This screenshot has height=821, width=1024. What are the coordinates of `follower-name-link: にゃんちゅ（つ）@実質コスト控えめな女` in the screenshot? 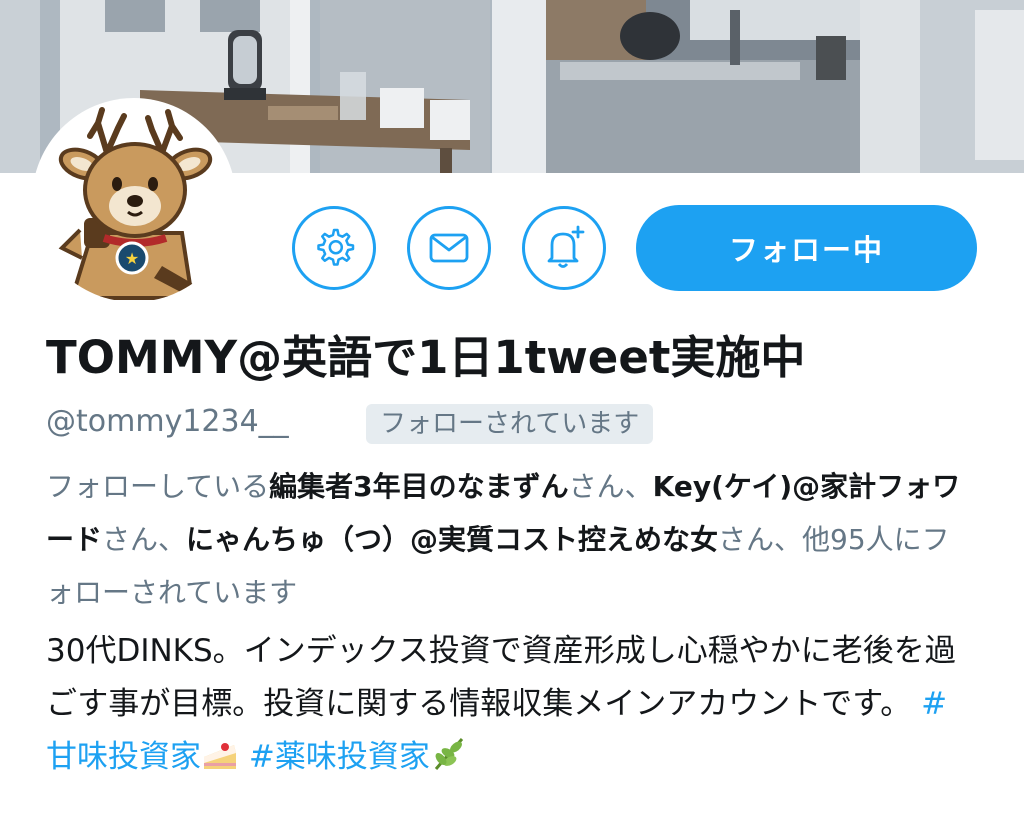 It's located at (452, 539).